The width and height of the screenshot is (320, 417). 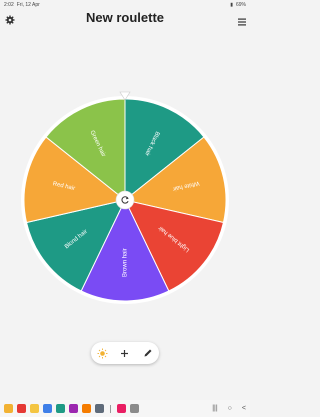 I want to click on refresh-icon, so click(x=125, y=200).